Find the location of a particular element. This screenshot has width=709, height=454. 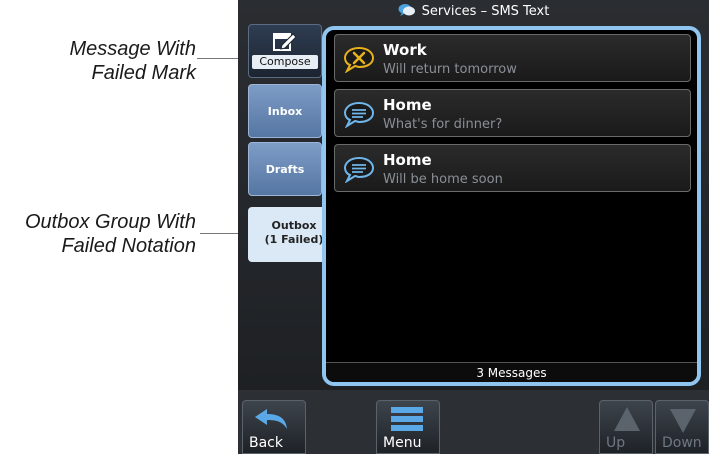

tab-compose-label: Compose is located at coordinates (285, 62).